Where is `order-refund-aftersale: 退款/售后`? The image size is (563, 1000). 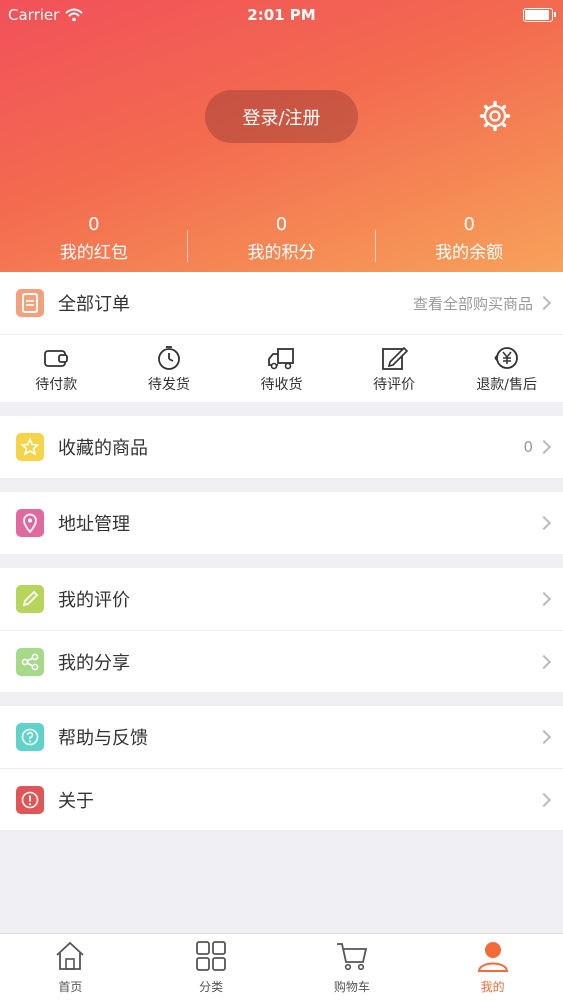 order-refund-aftersale: 退款/售后 is located at coordinates (506, 368).